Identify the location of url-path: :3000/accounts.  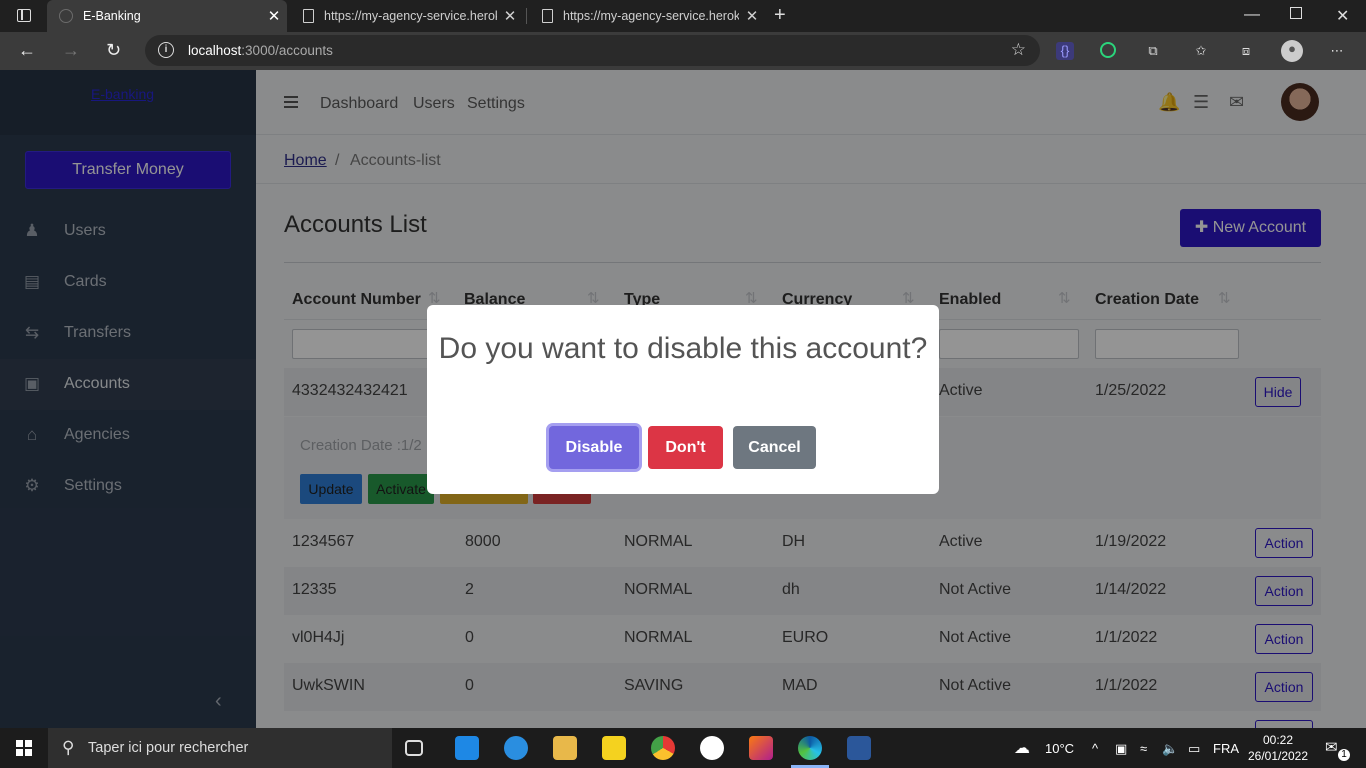
(287, 50).